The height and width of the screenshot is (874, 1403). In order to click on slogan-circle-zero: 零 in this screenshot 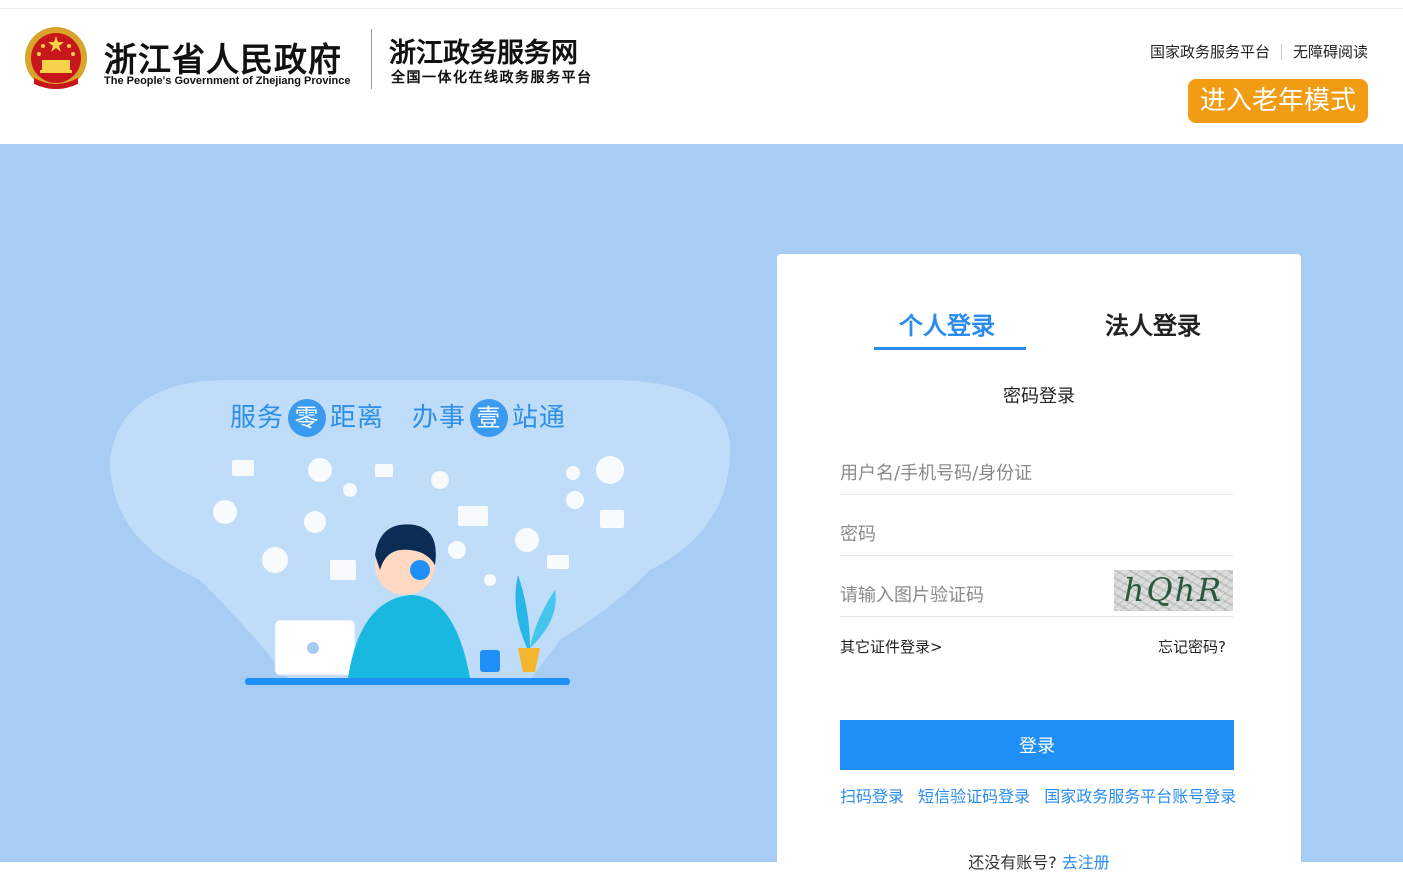, I will do `click(307, 418)`.